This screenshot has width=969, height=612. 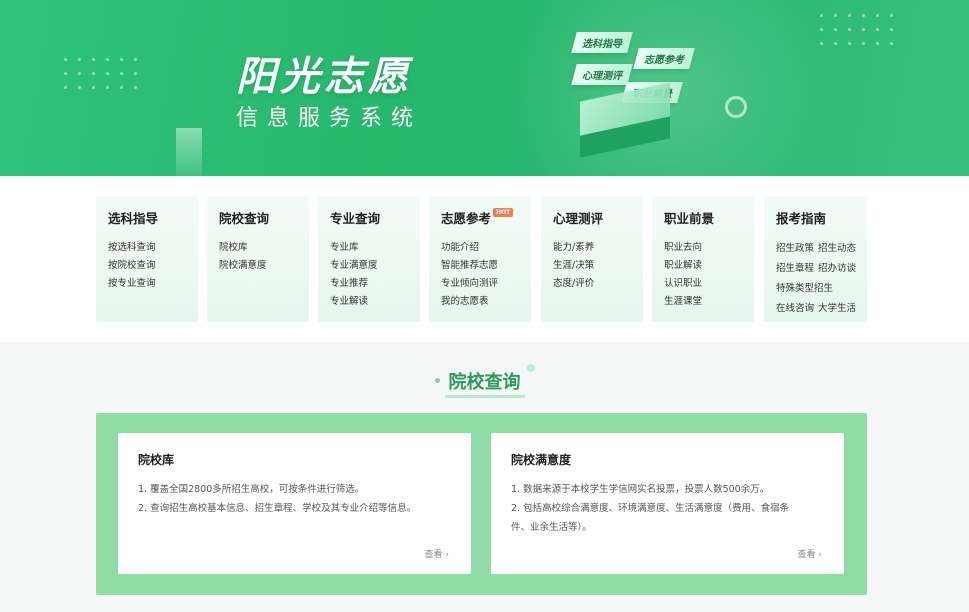 I want to click on menu-card-title: 志愿参考 HOT, so click(x=486, y=217).